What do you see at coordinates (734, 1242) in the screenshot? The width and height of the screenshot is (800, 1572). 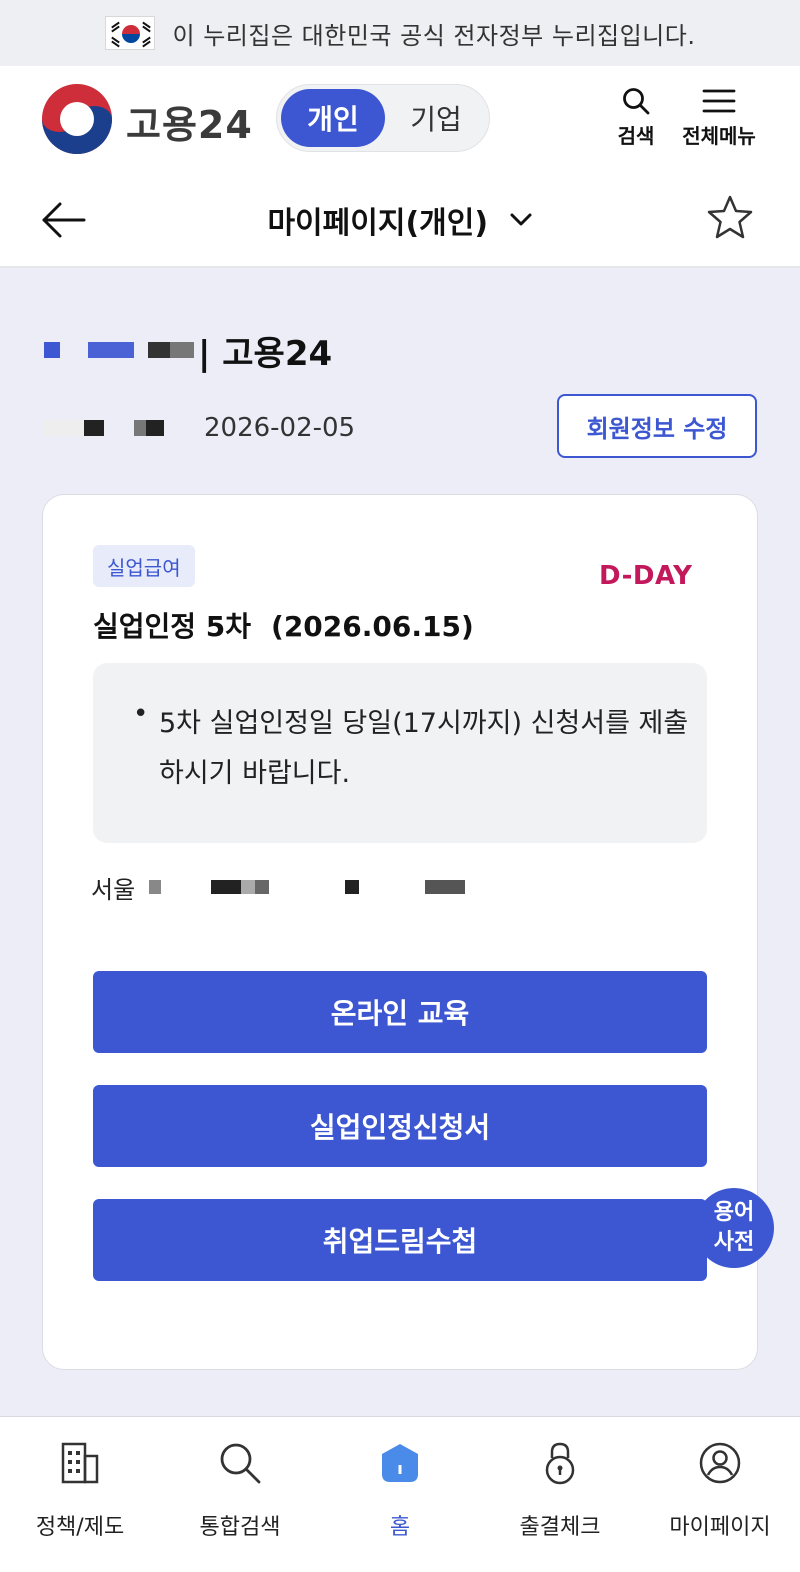 I see `glossary-line2: 사전` at bounding box center [734, 1242].